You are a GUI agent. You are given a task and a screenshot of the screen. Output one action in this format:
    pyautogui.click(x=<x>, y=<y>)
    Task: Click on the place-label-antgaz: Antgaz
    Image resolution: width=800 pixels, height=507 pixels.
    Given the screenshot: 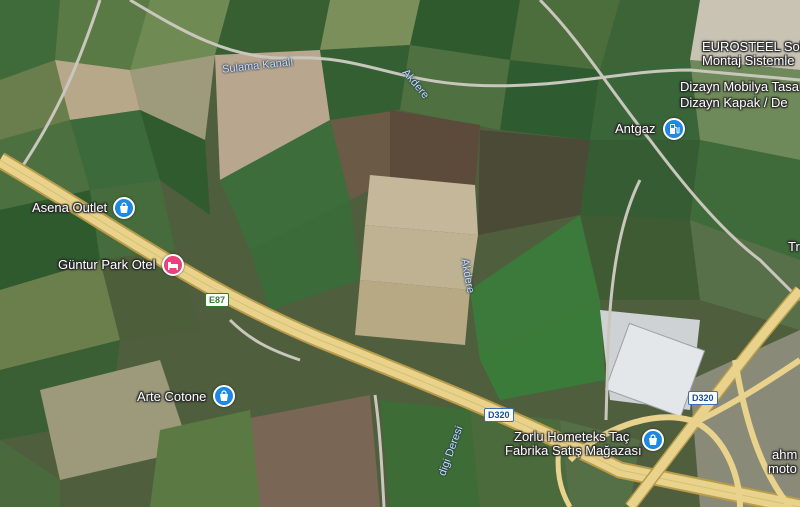 What is the action you would take?
    pyautogui.click(x=635, y=129)
    